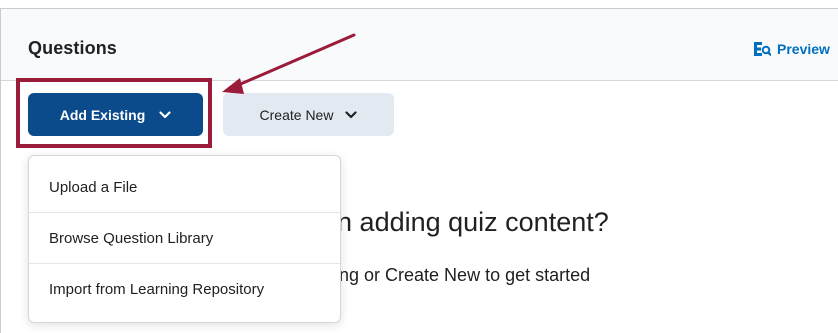 This screenshot has width=838, height=333. Describe the element at coordinates (72, 48) in the screenshot. I see `page-title: Questions` at that location.